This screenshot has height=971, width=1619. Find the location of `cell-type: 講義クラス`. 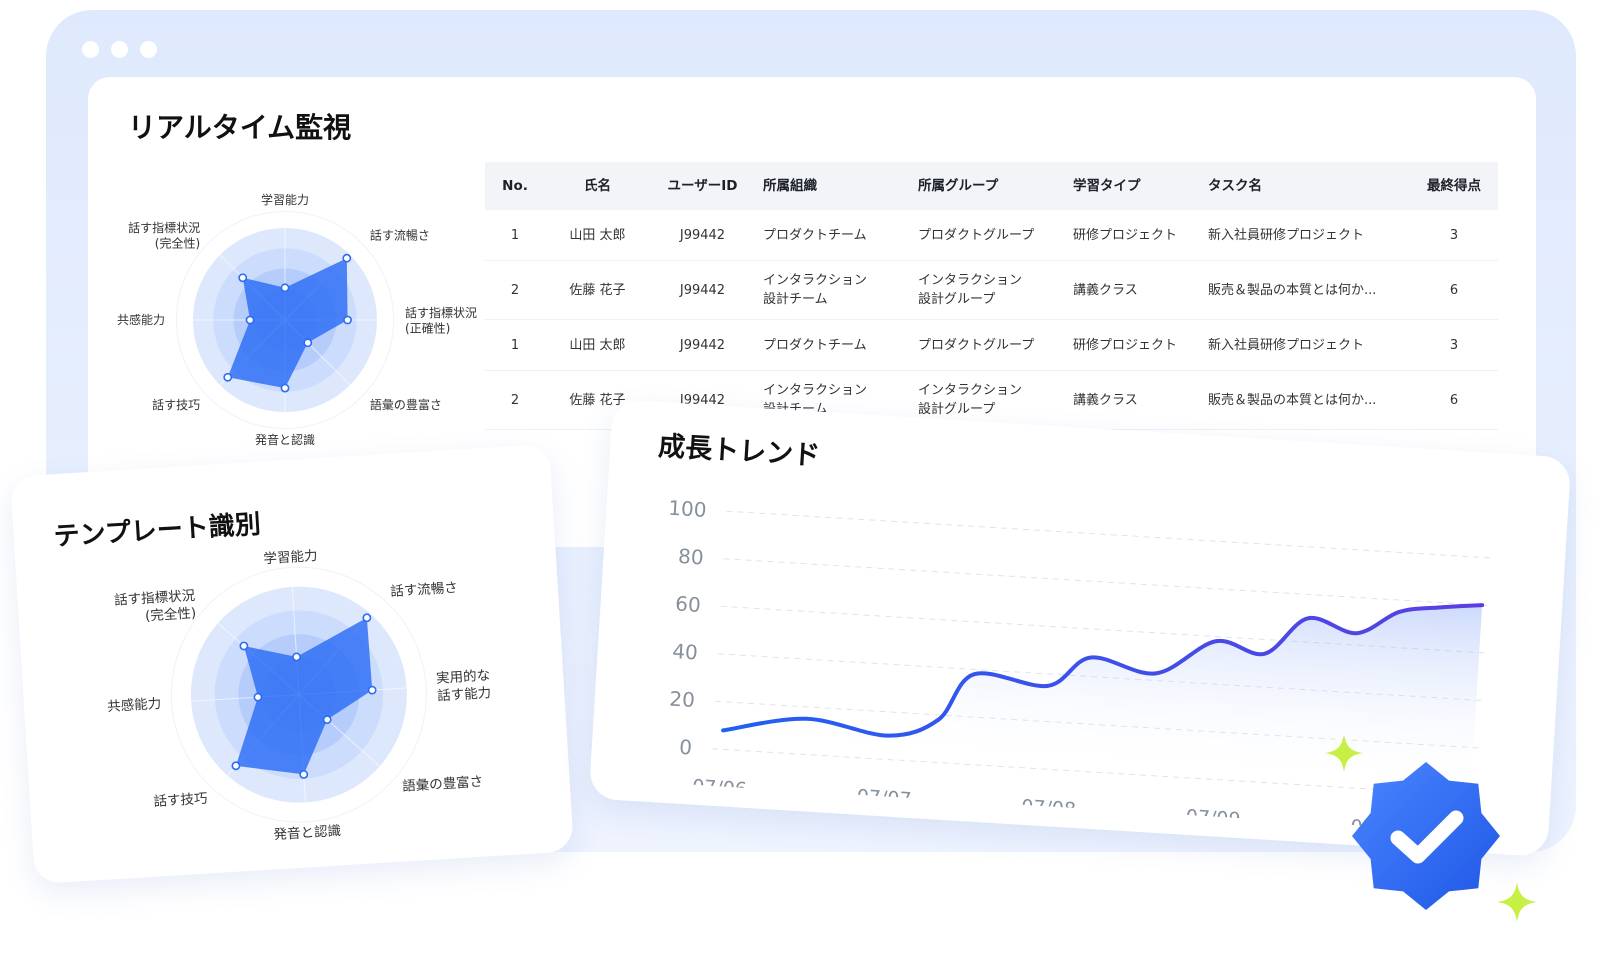

cell-type: 講義クラス is located at coordinates (1105, 290).